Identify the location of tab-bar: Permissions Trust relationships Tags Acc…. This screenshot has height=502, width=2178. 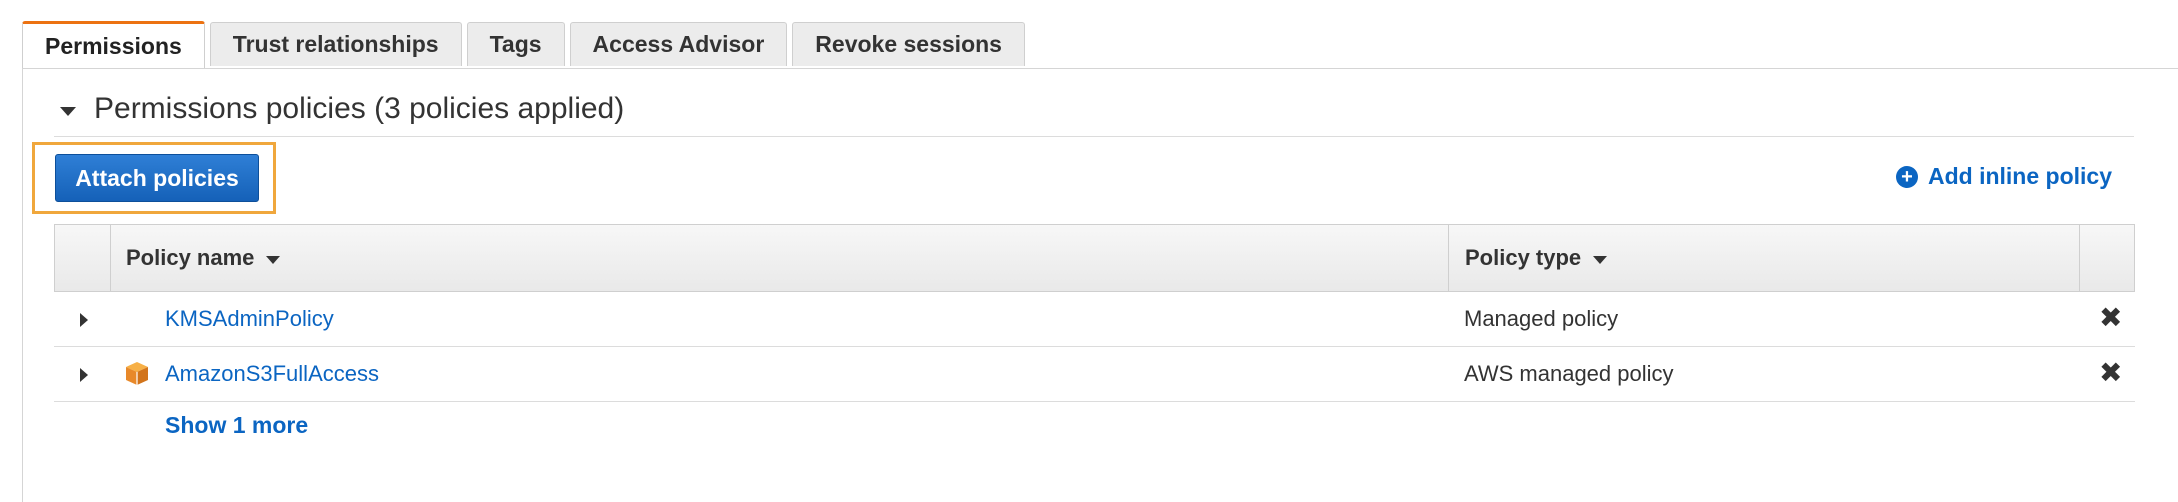
(523, 44).